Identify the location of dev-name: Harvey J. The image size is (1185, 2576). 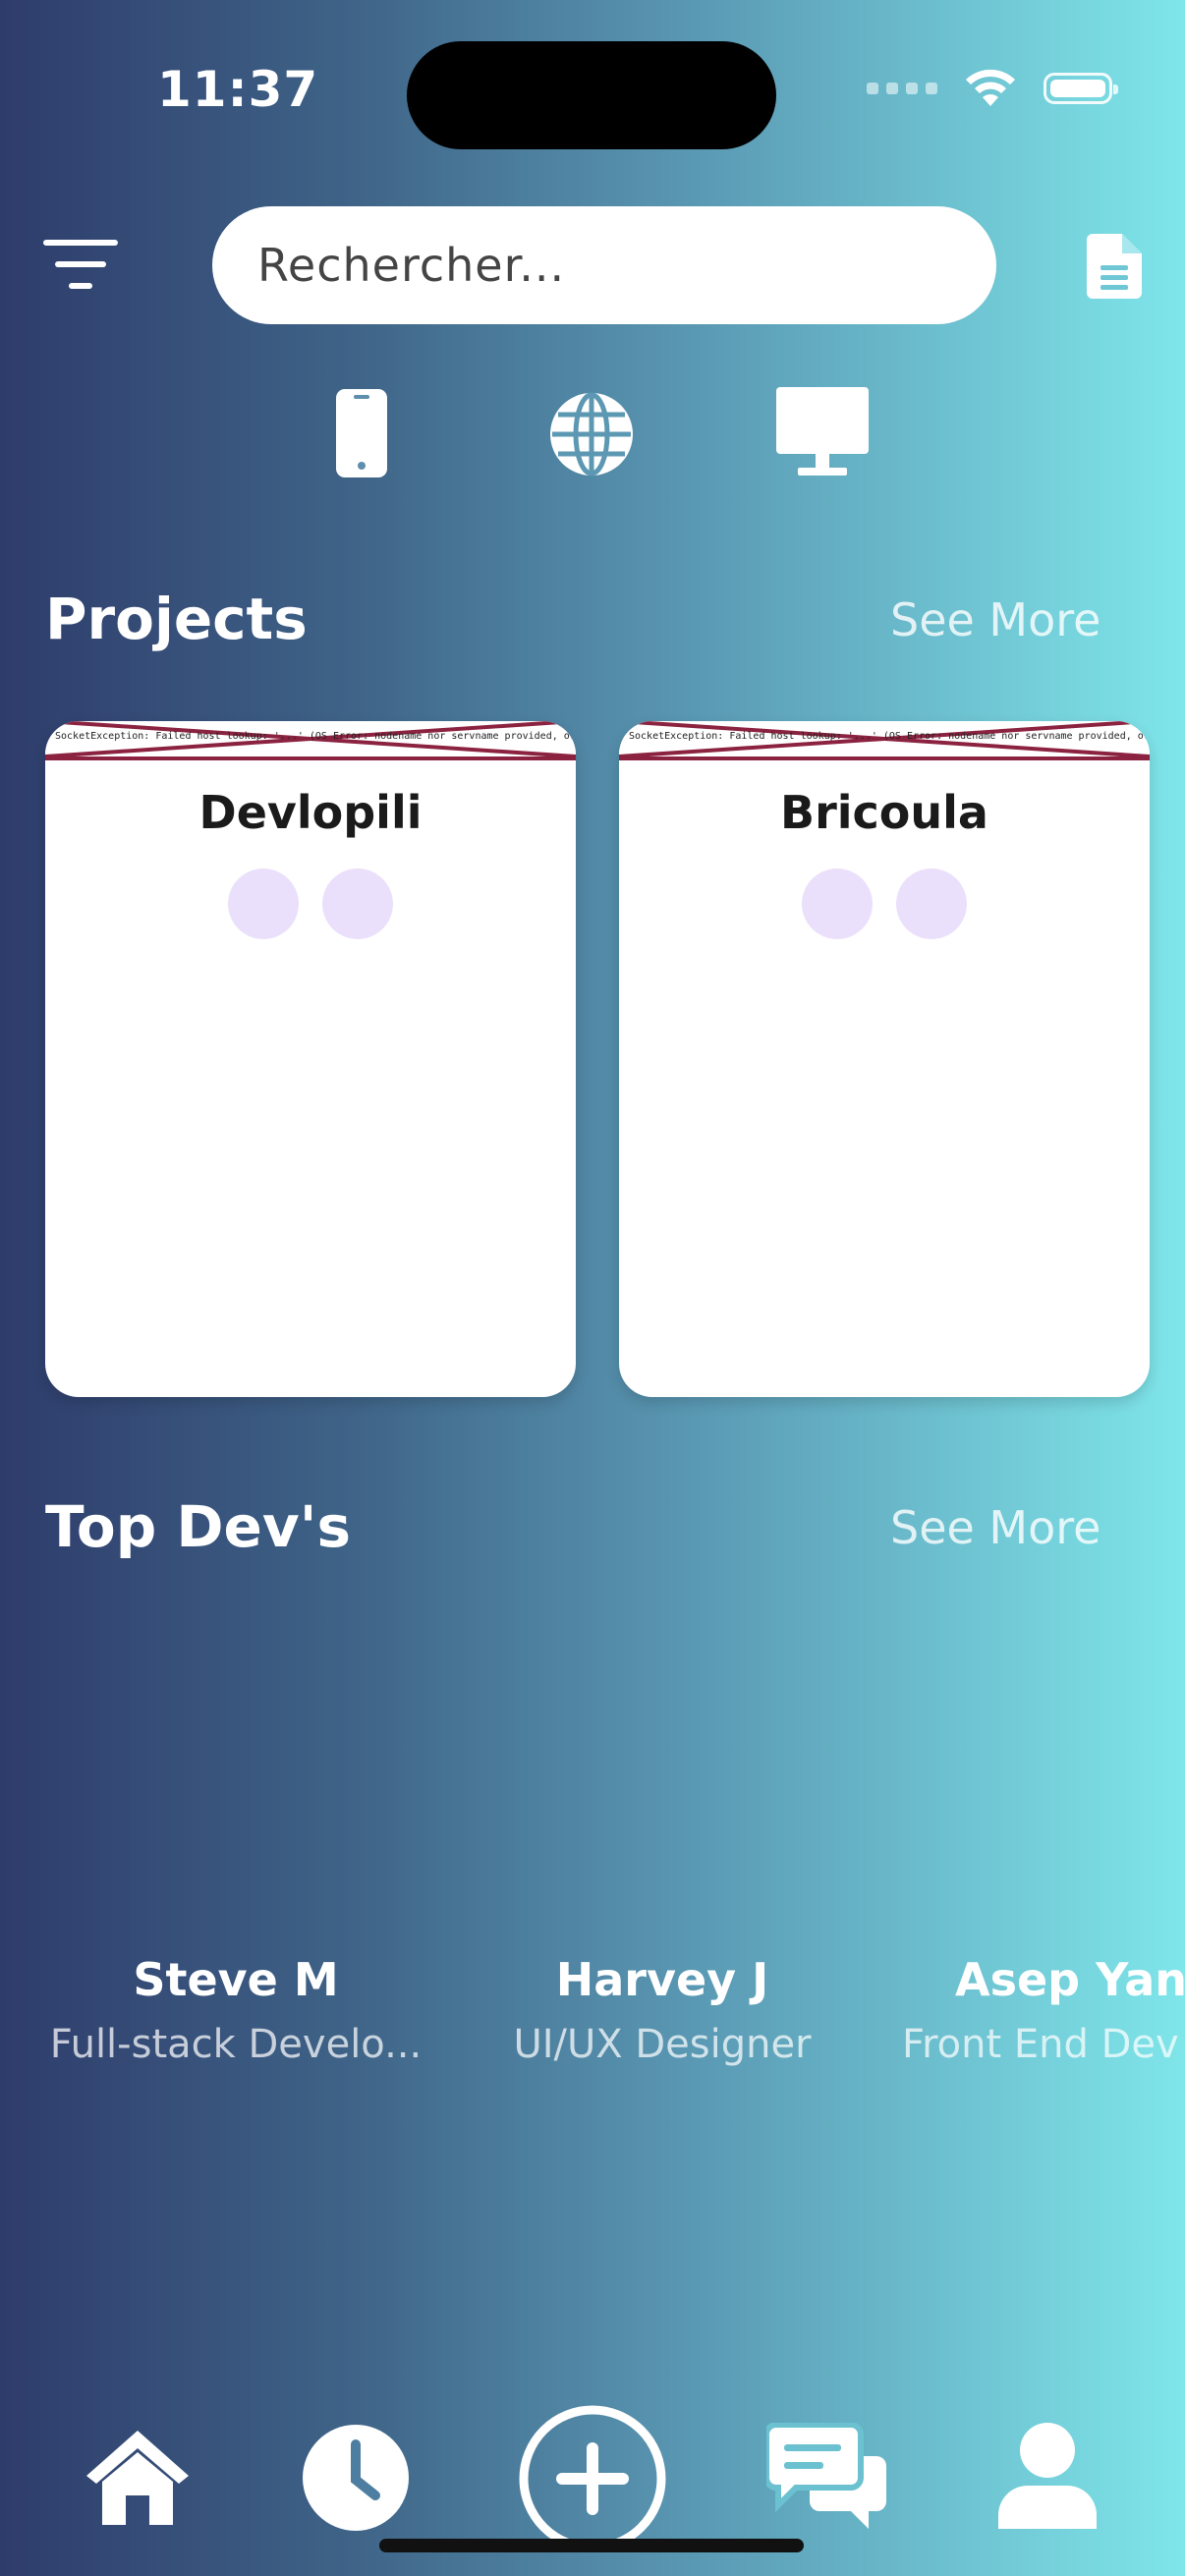
(662, 1979).